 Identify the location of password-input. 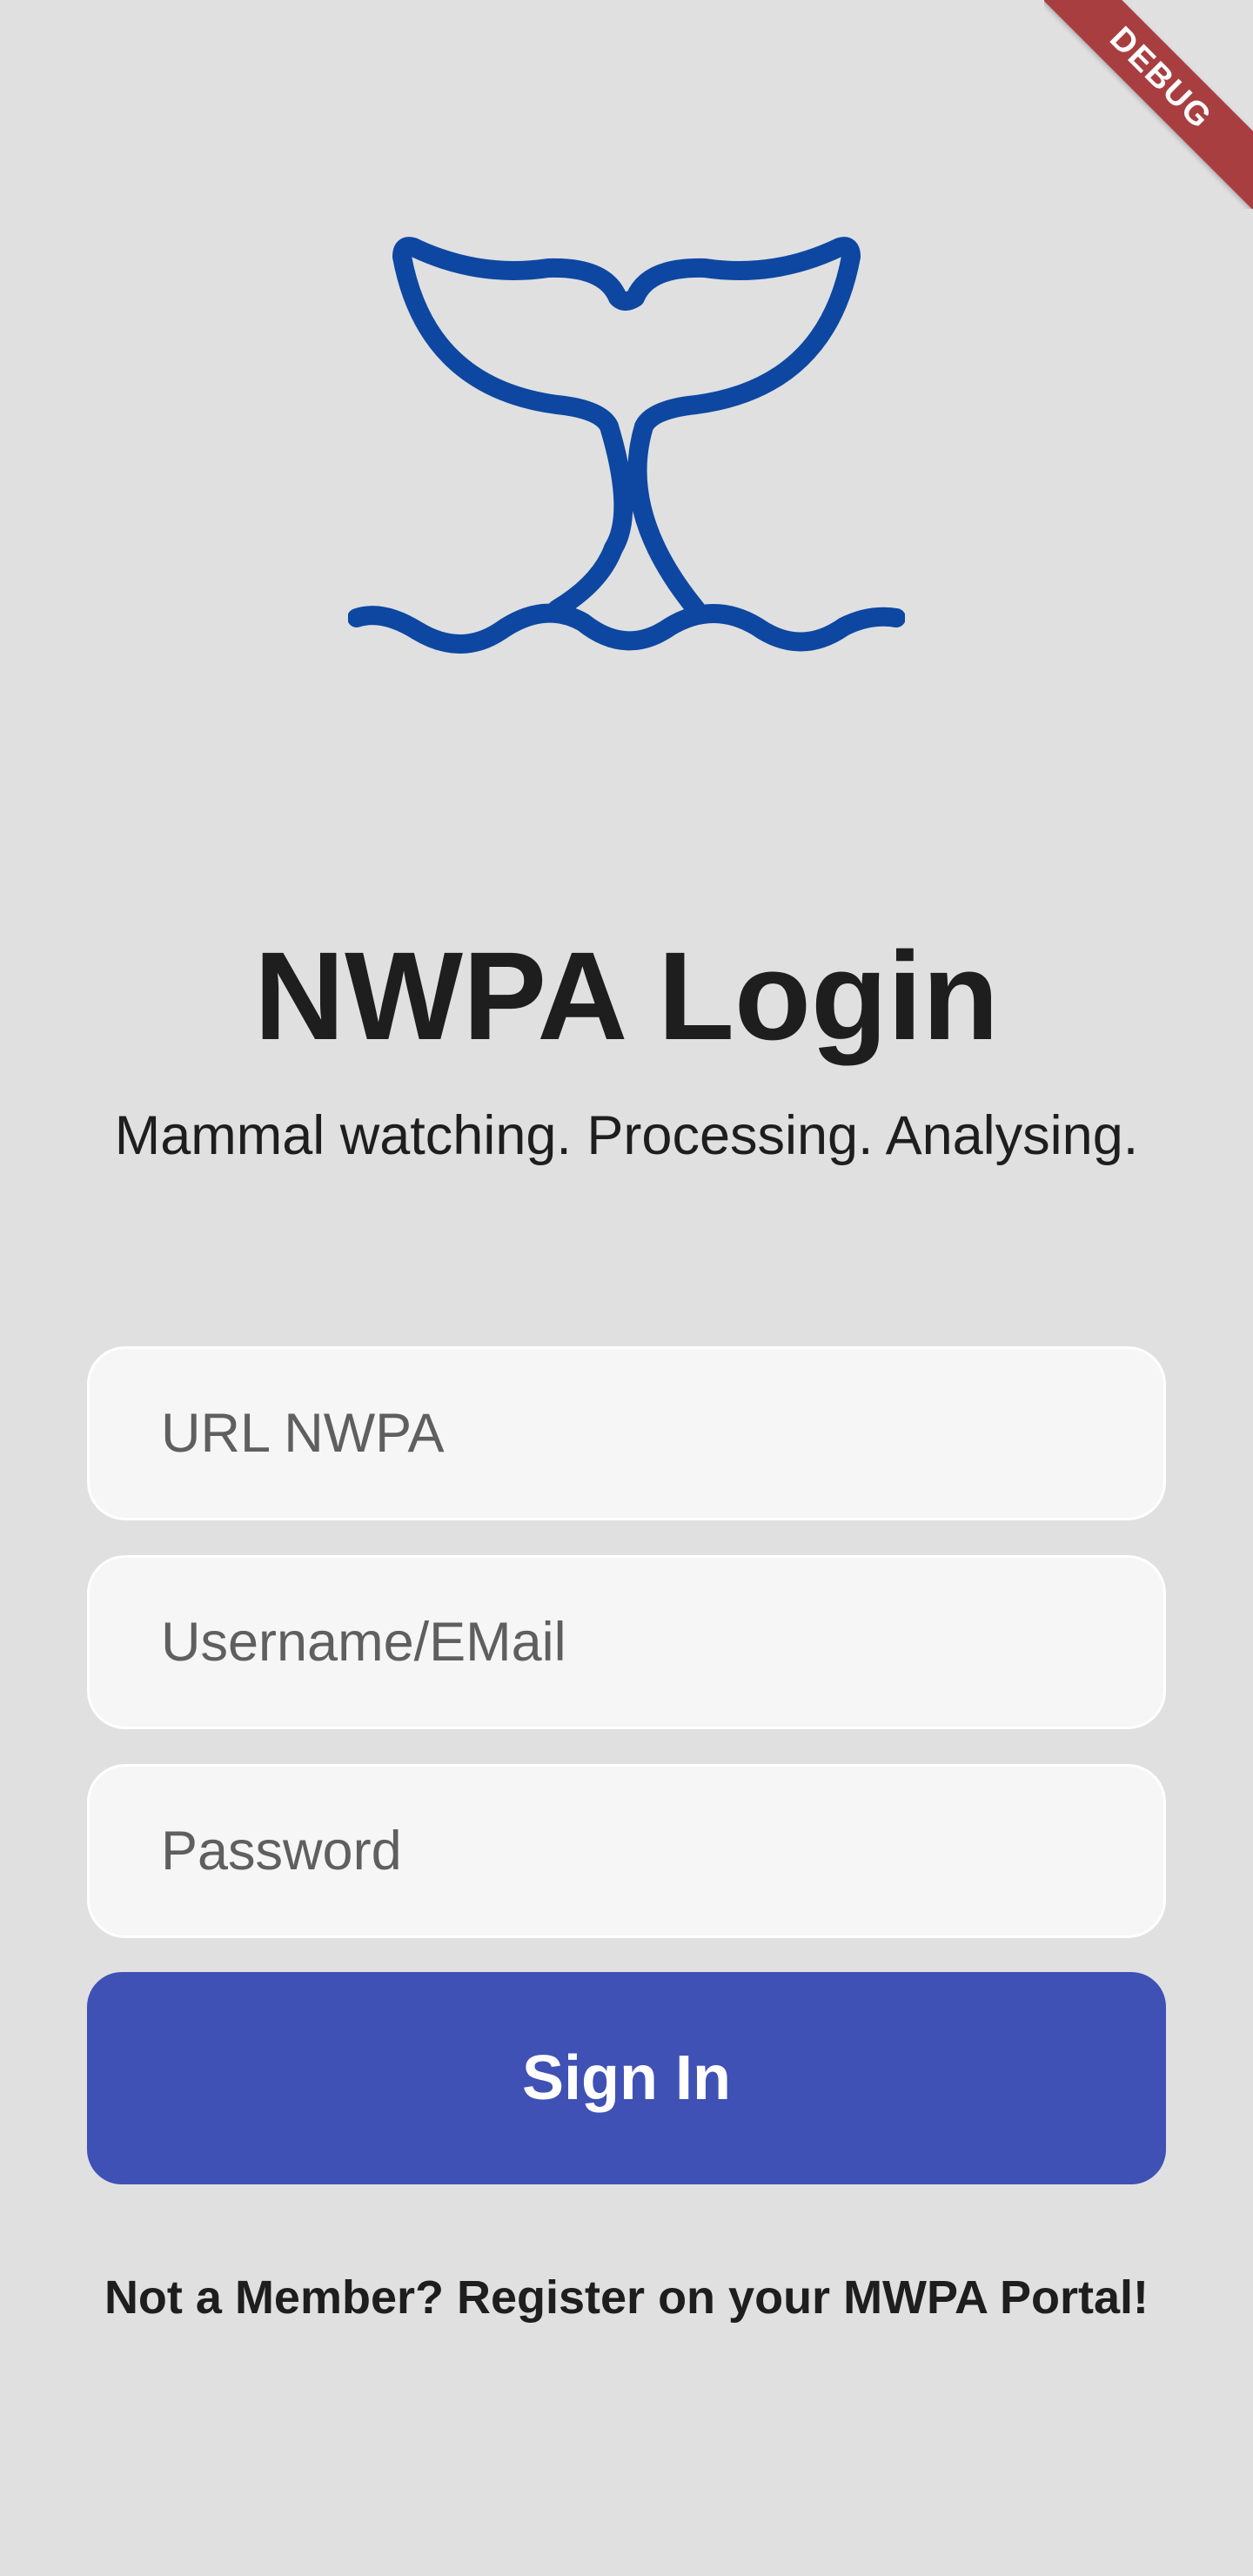
(626, 1851).